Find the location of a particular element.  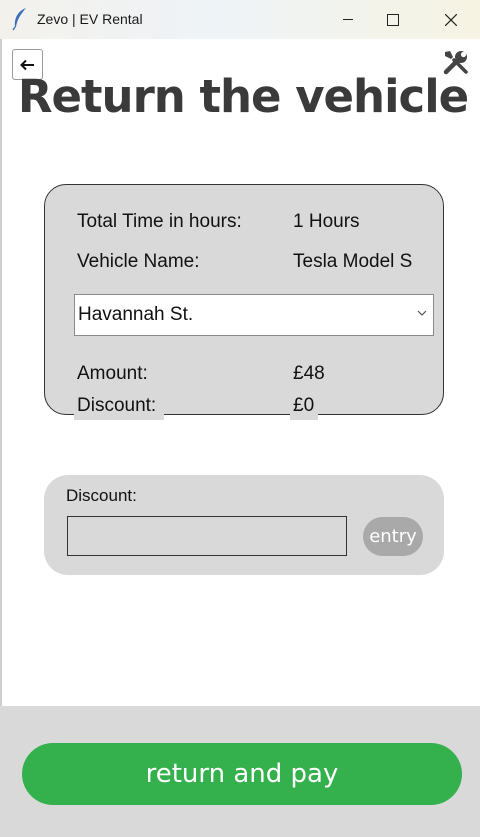

maximize-button is located at coordinates (393, 19).